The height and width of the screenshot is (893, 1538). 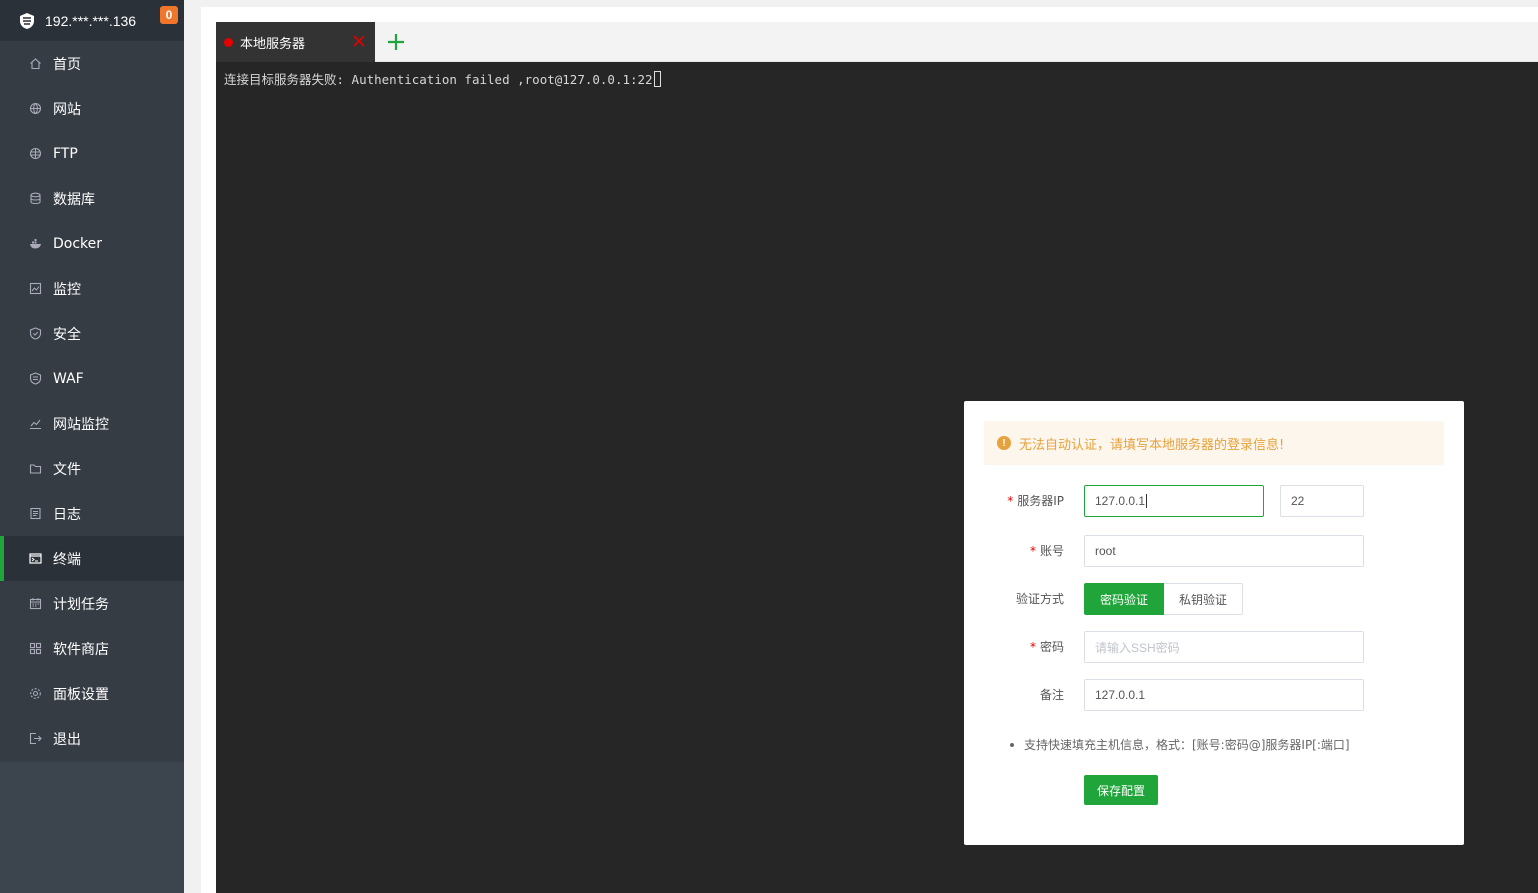 What do you see at coordinates (35, 288) in the screenshot?
I see `monitor-chart-icon` at bounding box center [35, 288].